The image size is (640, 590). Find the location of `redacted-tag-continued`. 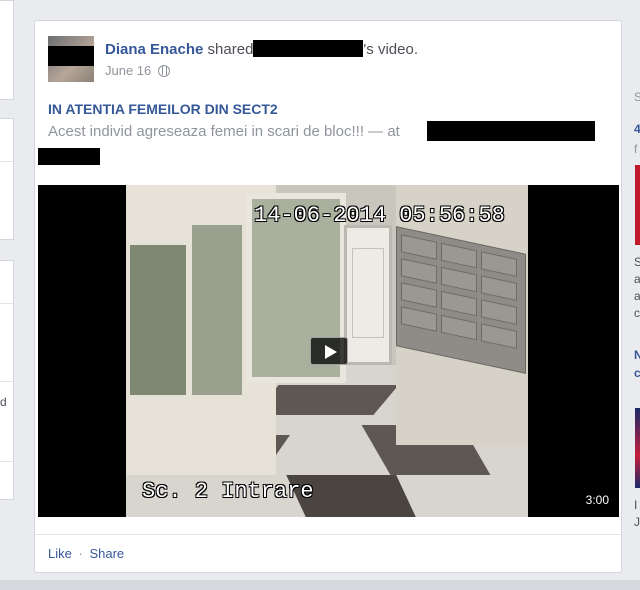

redacted-tag-continued is located at coordinates (69, 156).